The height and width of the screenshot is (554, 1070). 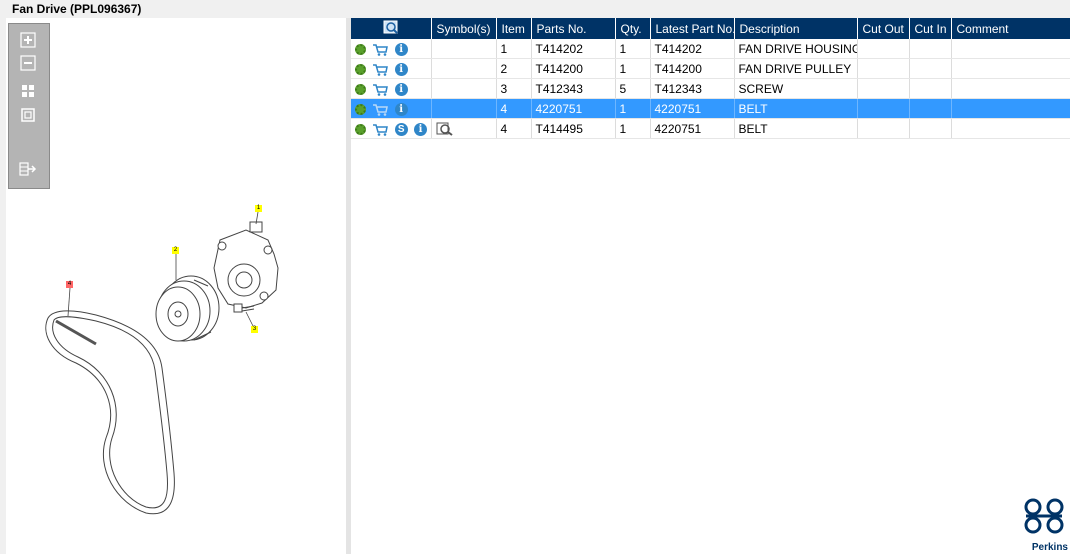 I want to click on pulley-drawing, so click(x=187, y=308).